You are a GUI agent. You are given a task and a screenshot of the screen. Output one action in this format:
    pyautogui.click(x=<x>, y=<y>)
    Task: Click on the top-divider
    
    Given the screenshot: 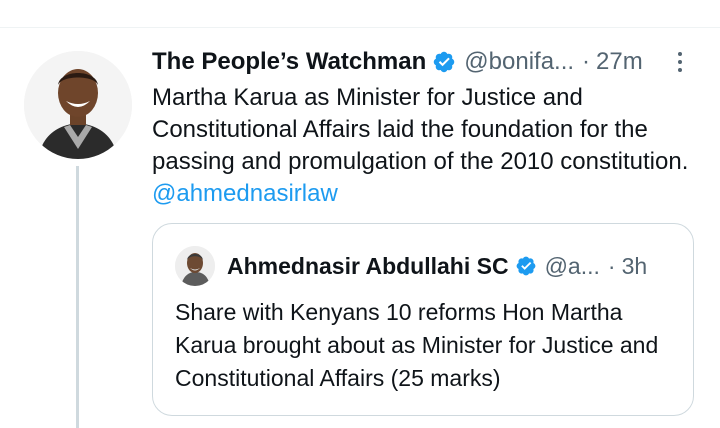 What is the action you would take?
    pyautogui.click(x=360, y=27)
    